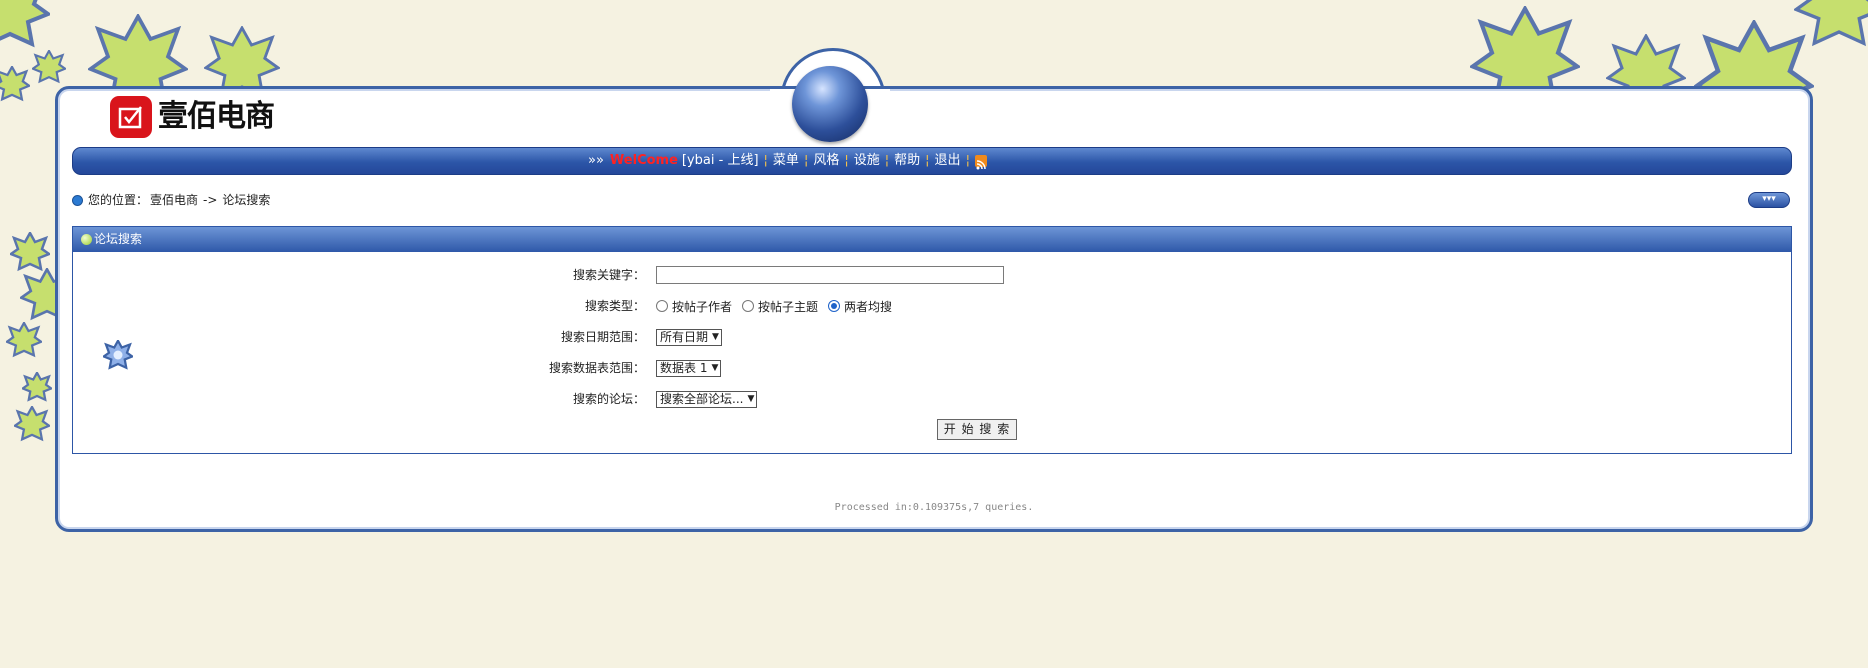  I want to click on forum-label: 搜索的论坛：, so click(608, 399).